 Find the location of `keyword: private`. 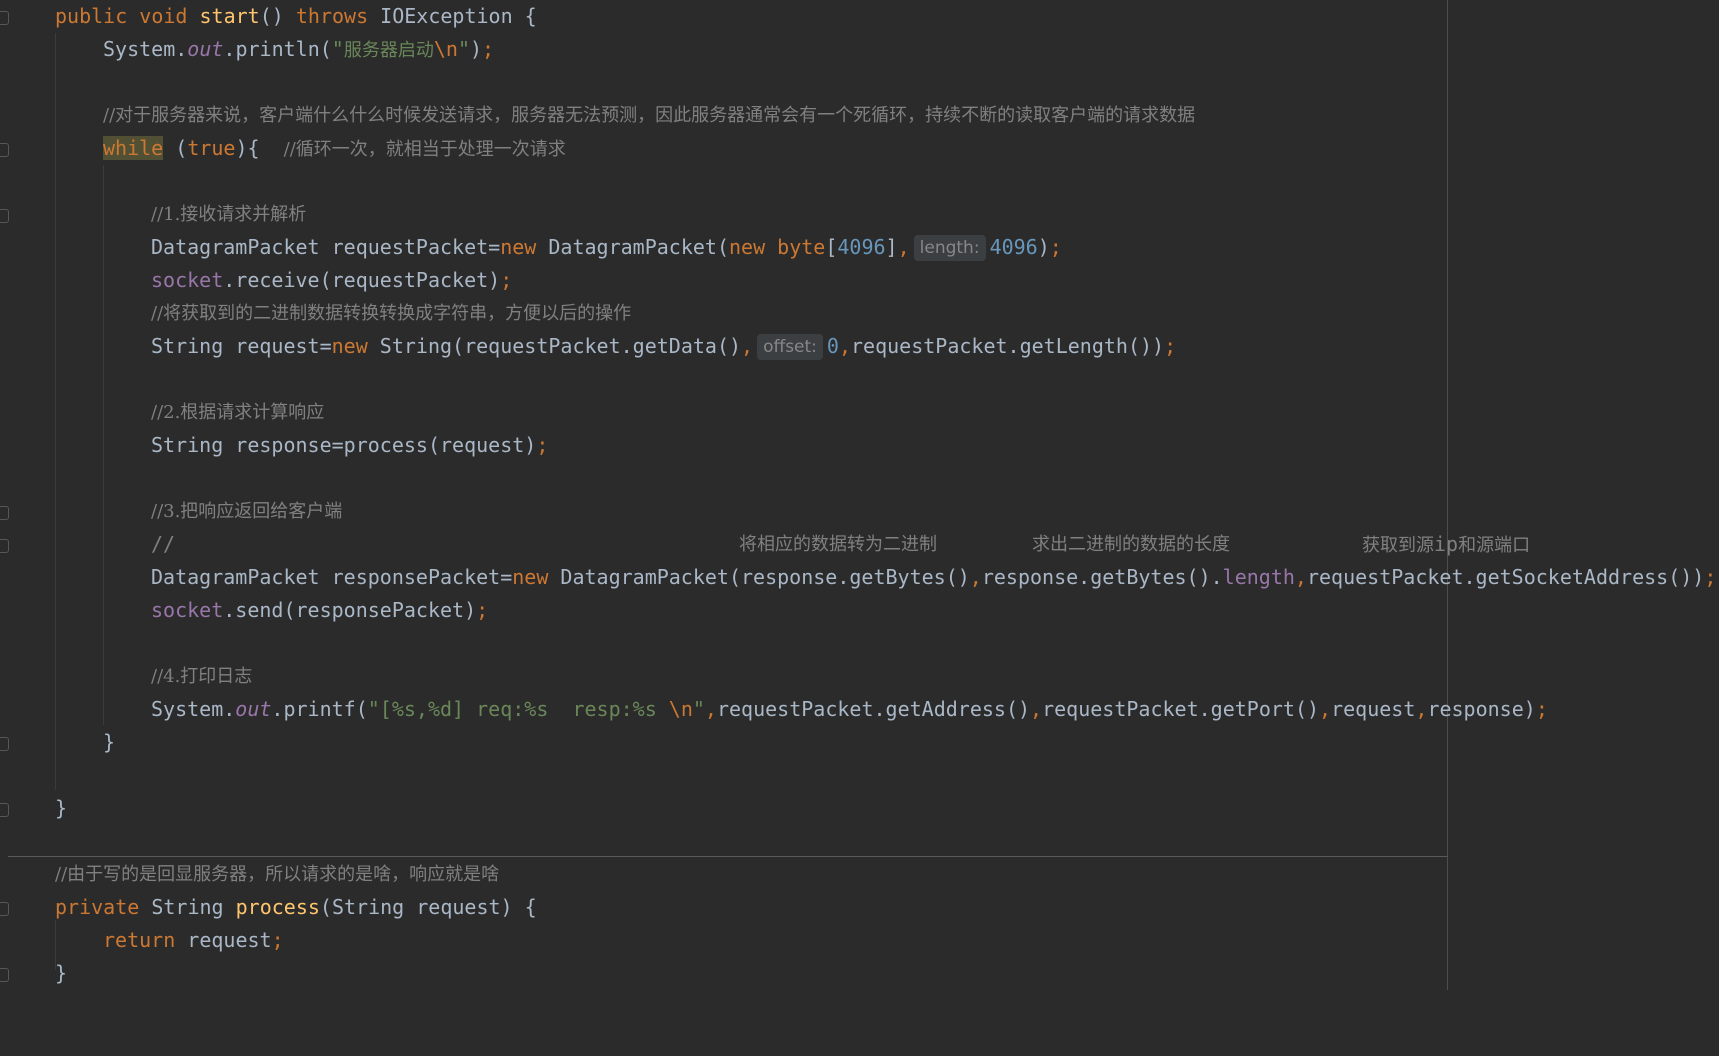

keyword: private is located at coordinates (97, 907).